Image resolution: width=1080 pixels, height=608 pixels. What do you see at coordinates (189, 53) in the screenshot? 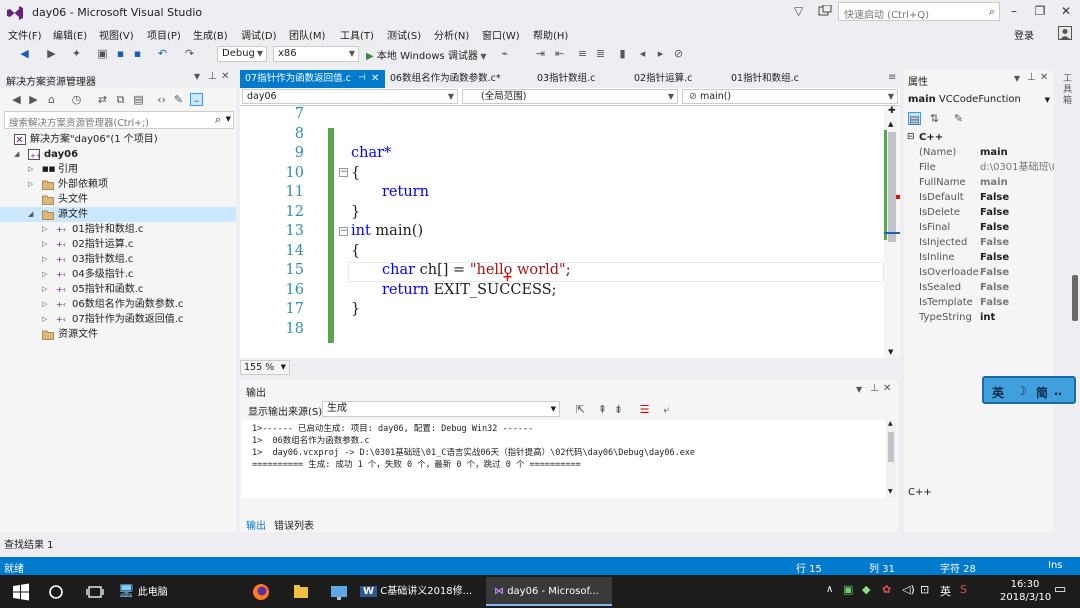
I see `redo-icon: ↷` at bounding box center [189, 53].